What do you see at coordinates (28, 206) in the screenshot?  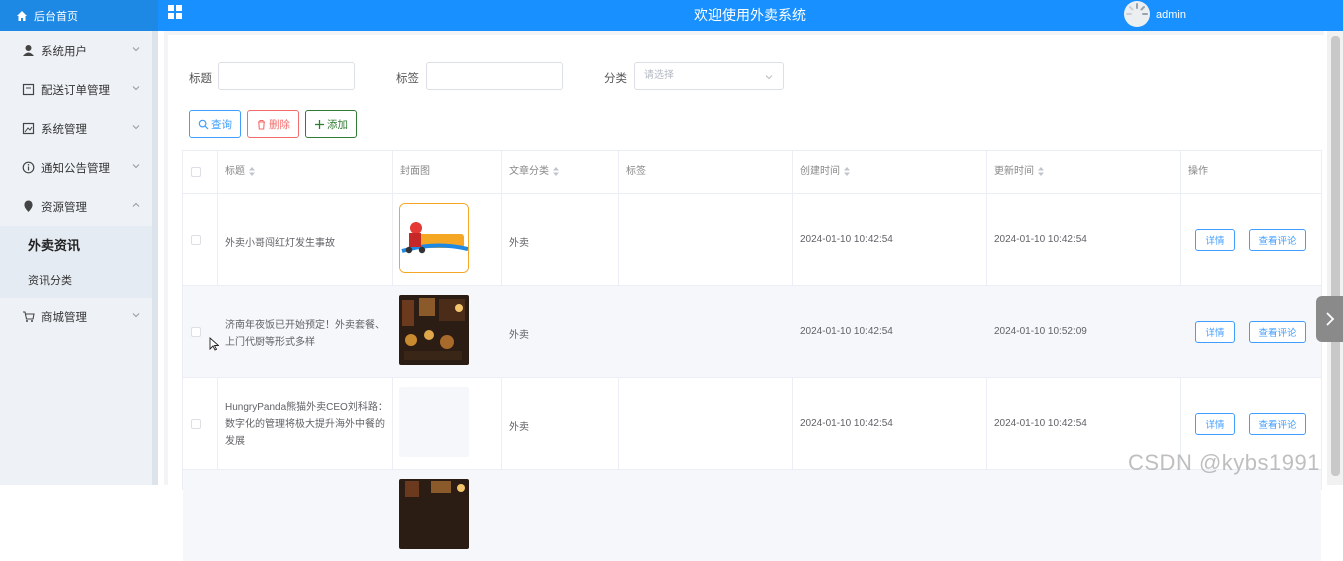 I see `location-icon` at bounding box center [28, 206].